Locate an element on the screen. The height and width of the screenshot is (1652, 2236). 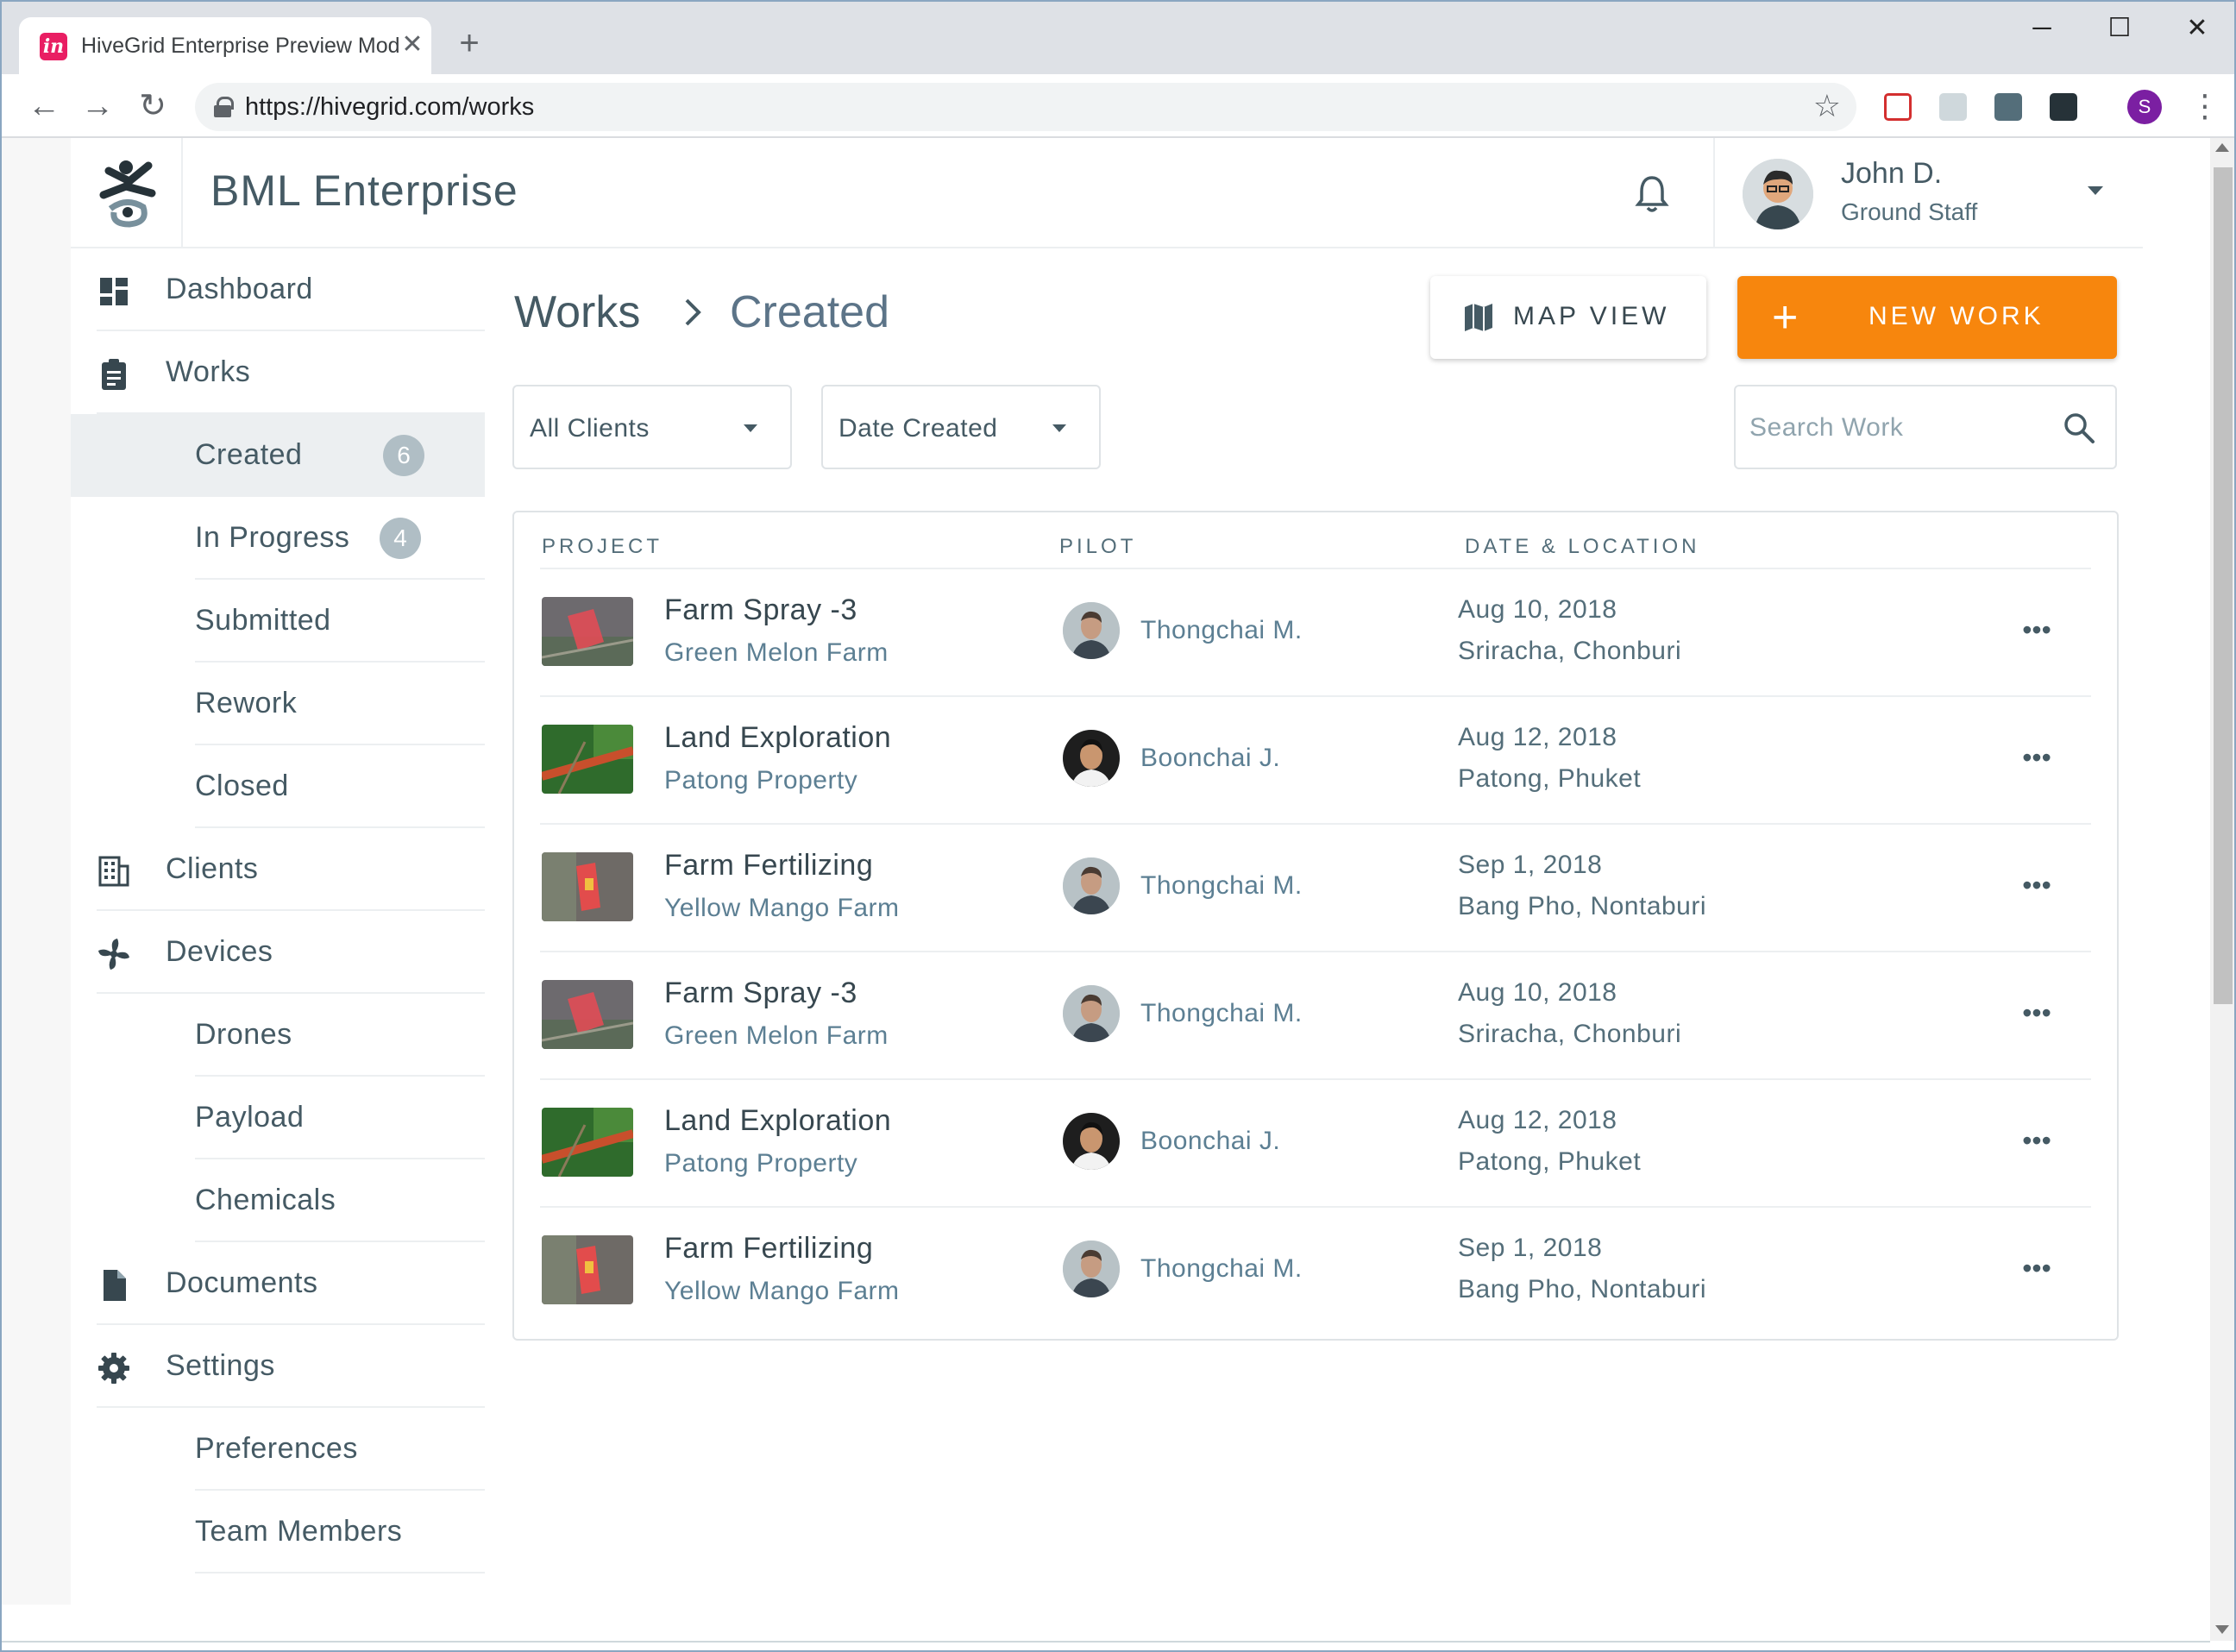
column-header-date-location: DATE & LOCATION is located at coordinates (1582, 546).